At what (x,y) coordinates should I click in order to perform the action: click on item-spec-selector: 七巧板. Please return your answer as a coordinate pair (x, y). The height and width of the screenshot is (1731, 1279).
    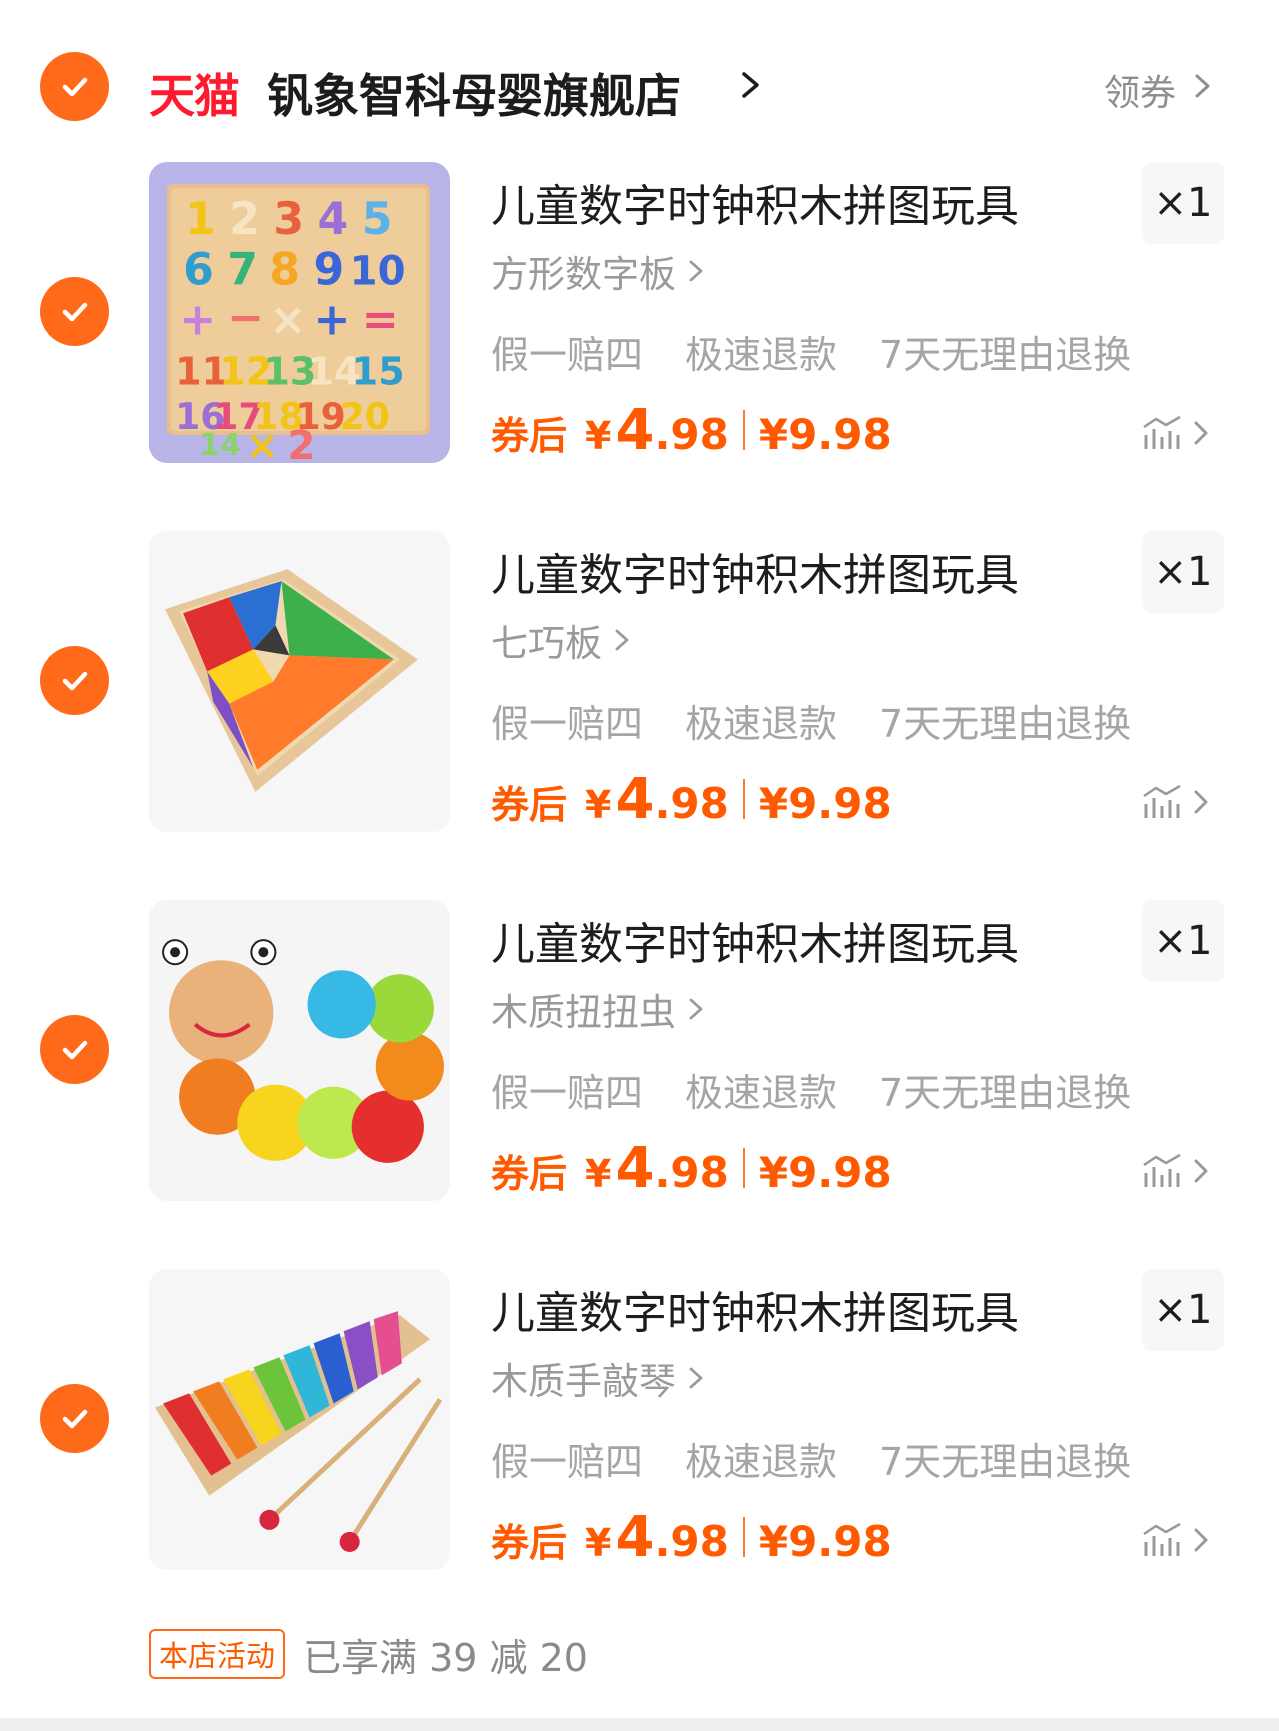
    Looking at the image, I should click on (561, 640).